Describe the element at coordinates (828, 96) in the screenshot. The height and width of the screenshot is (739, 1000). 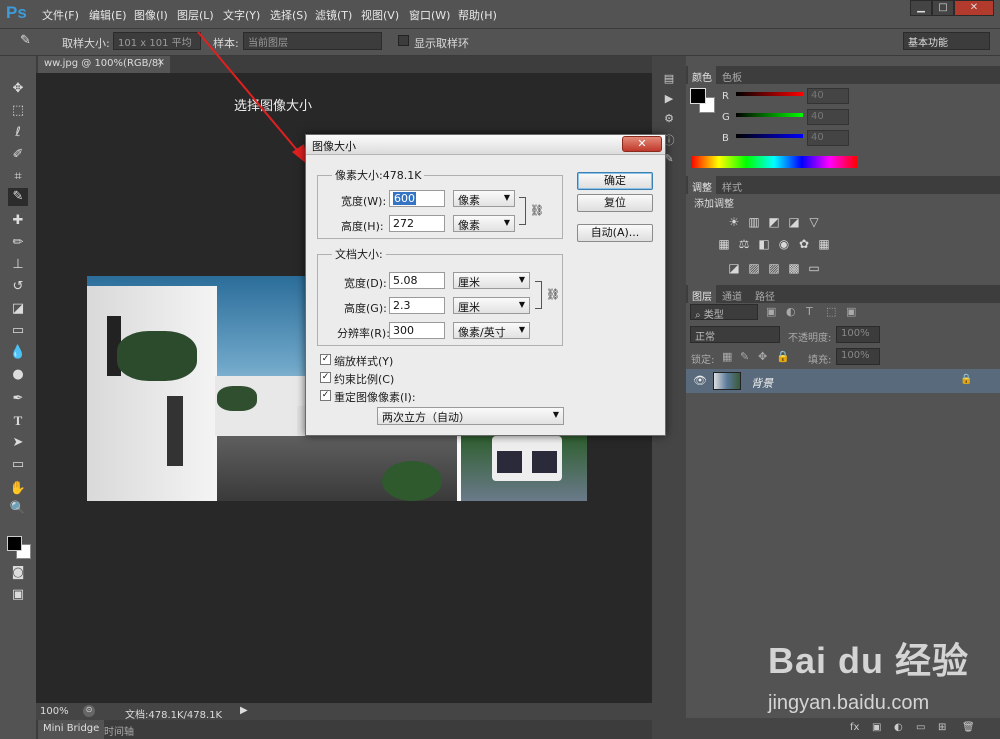
I see `color-r-input: 40` at that location.